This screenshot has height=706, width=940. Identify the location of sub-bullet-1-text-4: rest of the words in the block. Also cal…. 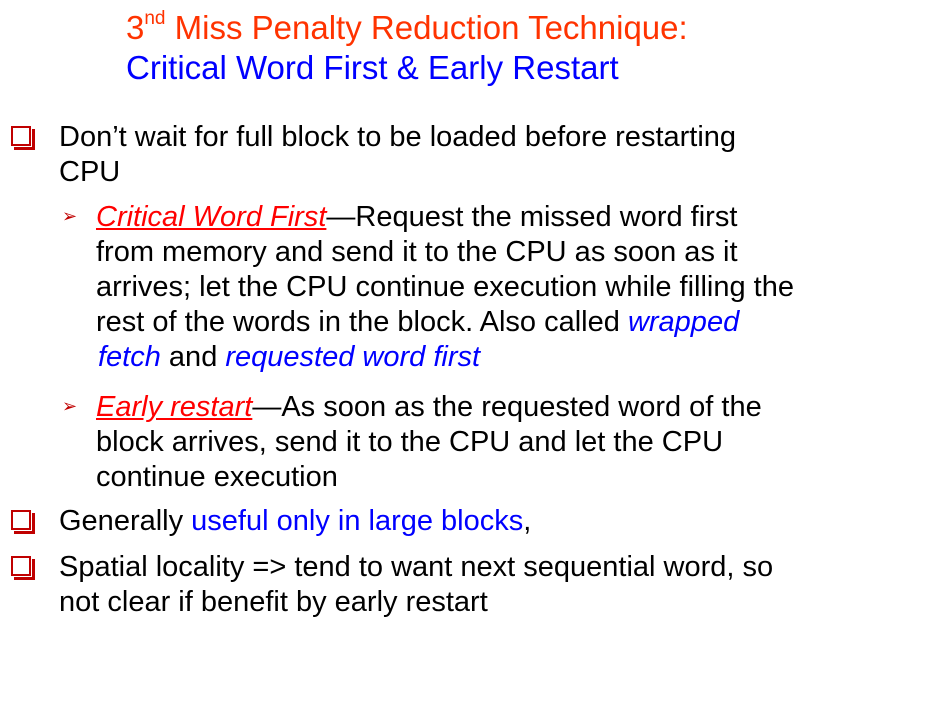
(362, 322).